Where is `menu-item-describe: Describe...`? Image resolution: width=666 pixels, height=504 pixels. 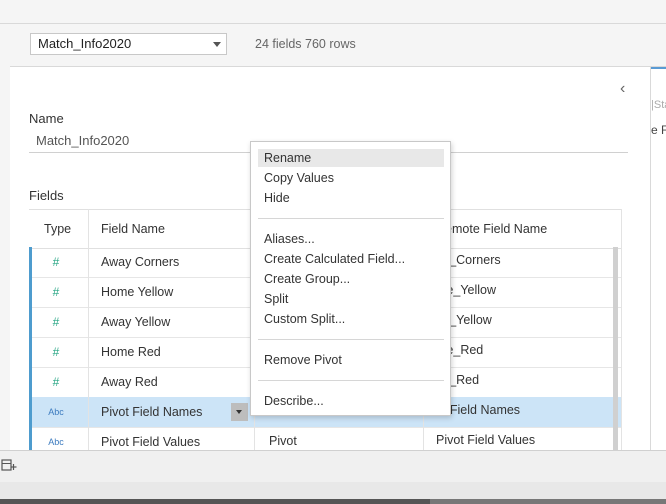
menu-item-describe: Describe... is located at coordinates (351, 401).